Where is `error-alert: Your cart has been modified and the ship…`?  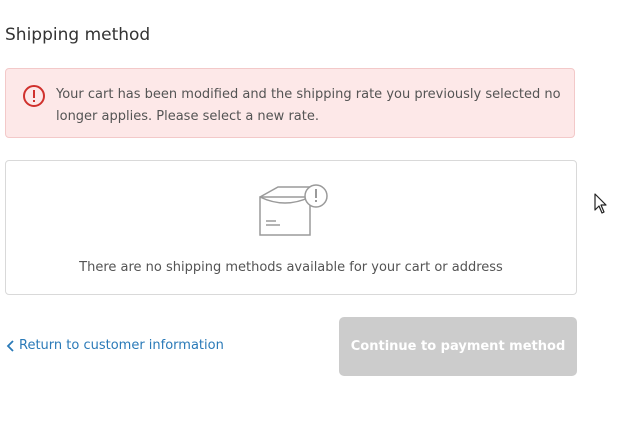
error-alert: Your cart has been modified and the ship… is located at coordinates (290, 103).